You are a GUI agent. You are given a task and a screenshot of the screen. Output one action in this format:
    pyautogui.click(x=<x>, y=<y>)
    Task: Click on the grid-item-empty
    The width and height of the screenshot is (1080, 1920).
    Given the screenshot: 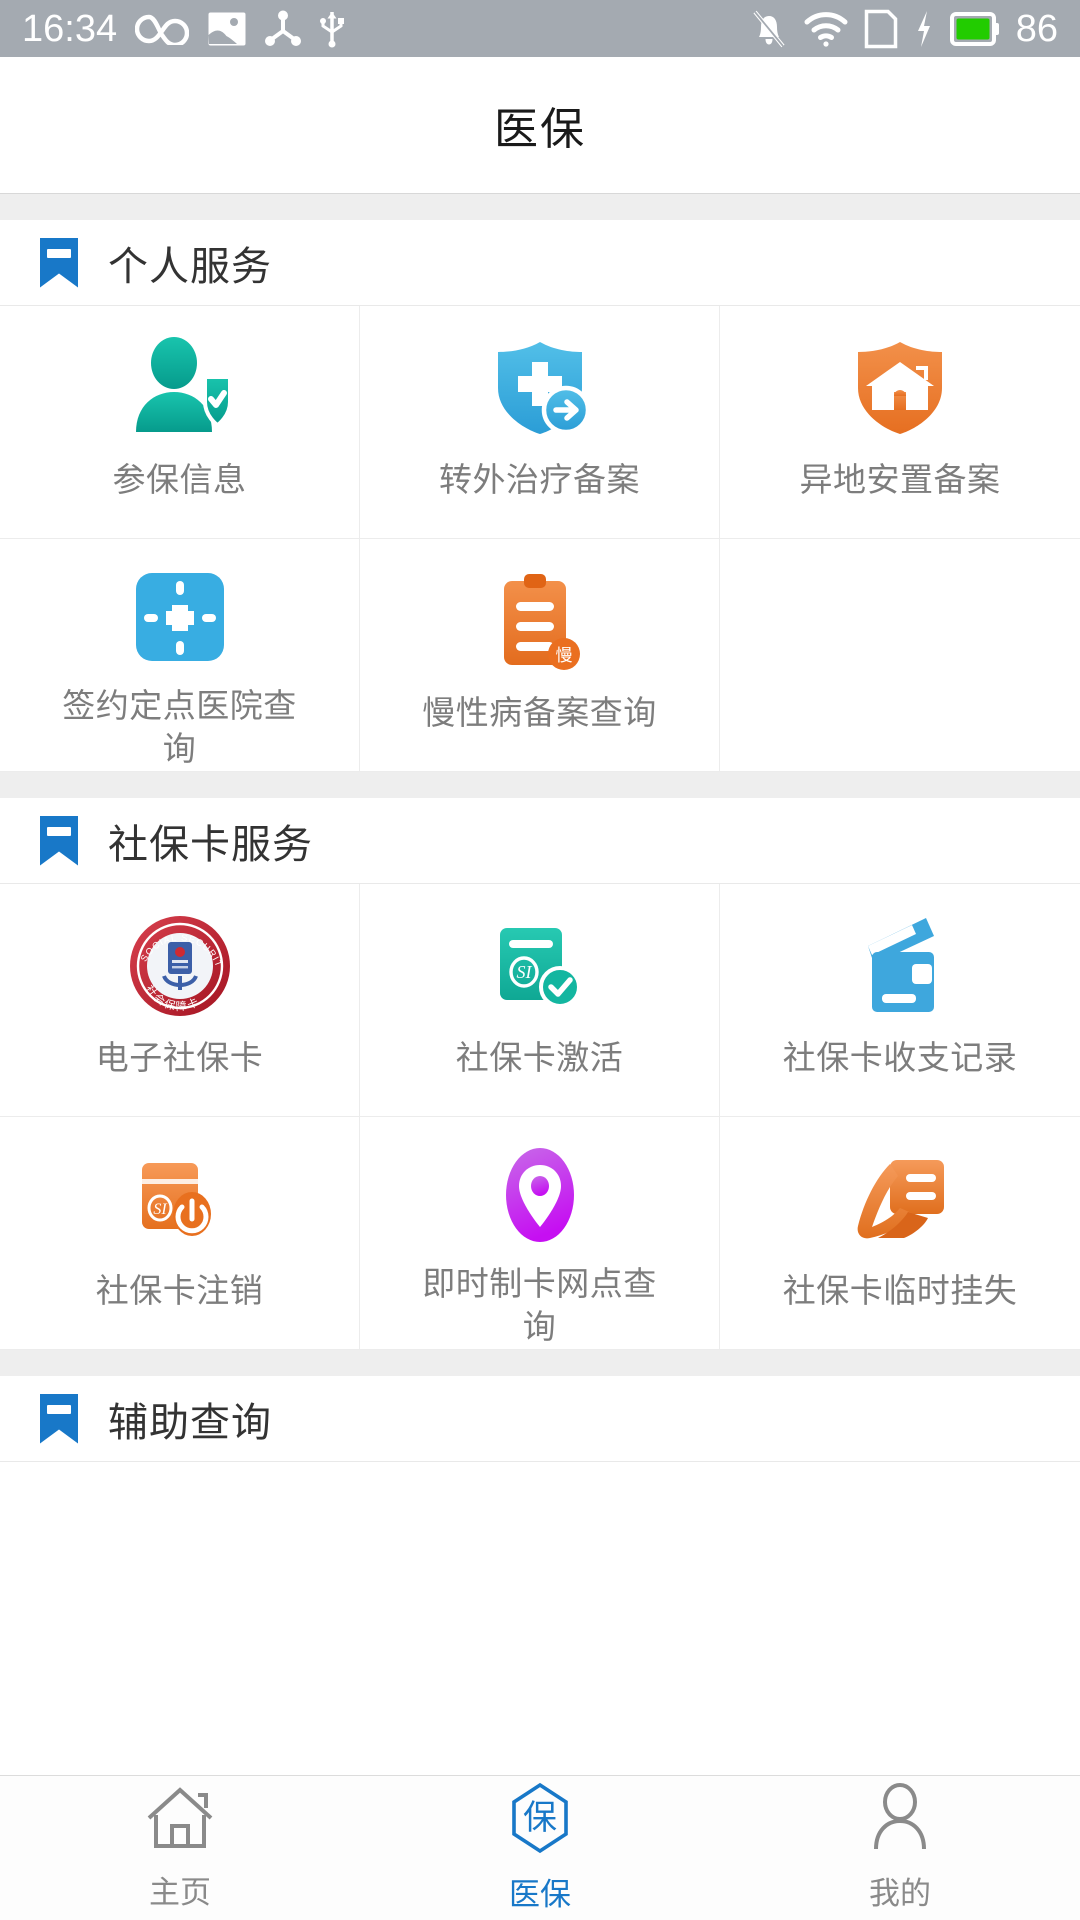 What is the action you would take?
    pyautogui.click(x=900, y=655)
    